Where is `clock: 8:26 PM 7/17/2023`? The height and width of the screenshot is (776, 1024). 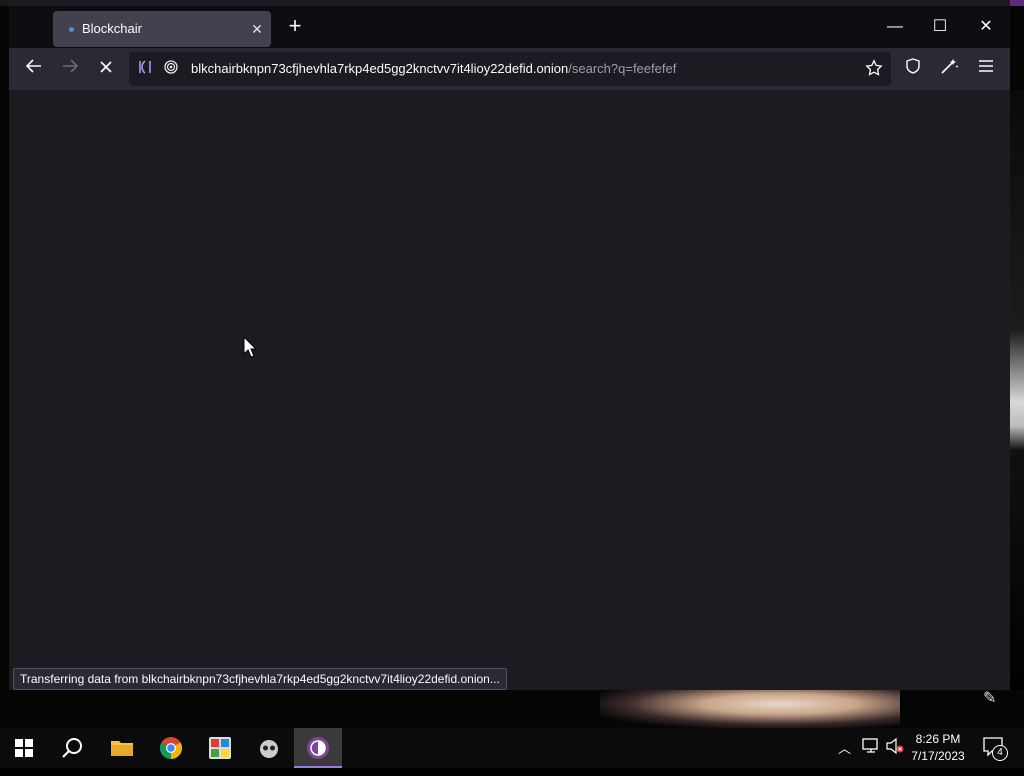
clock: 8:26 PM 7/17/2023 is located at coordinates (938, 748).